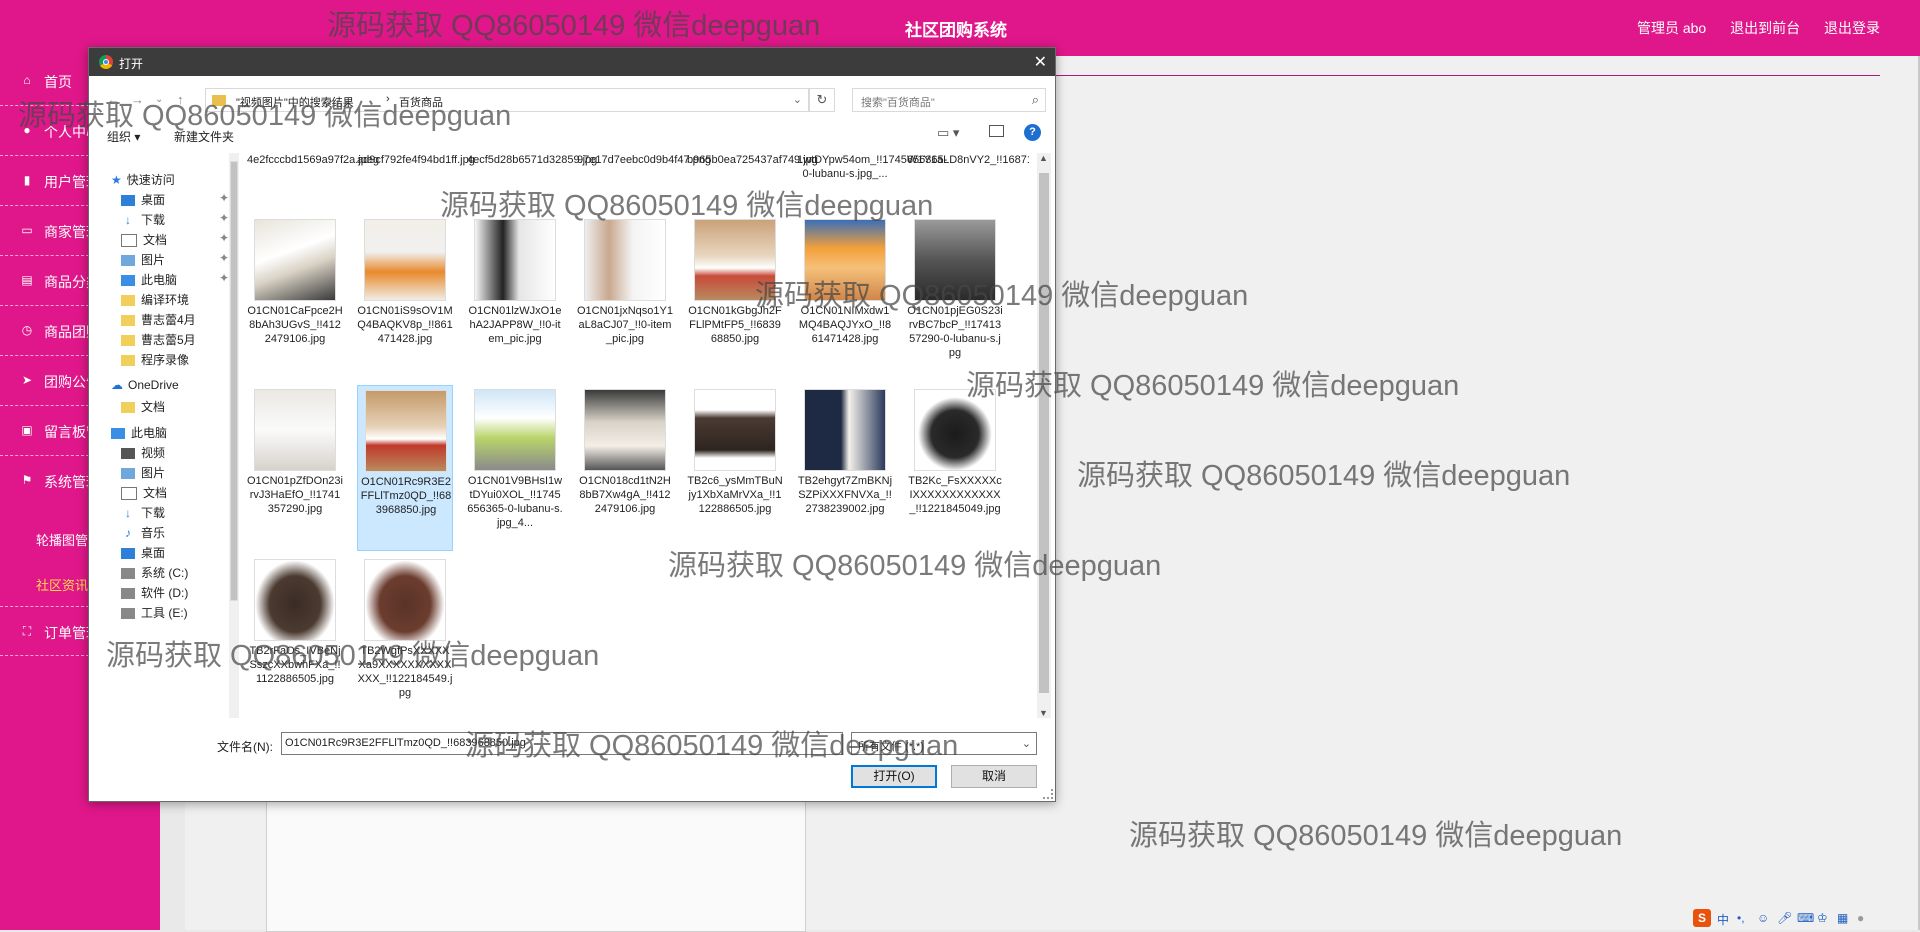 Image resolution: width=1920 pixels, height=932 pixels. What do you see at coordinates (894, 776) in the screenshot?
I see `open-button: 打开(O)` at bounding box center [894, 776].